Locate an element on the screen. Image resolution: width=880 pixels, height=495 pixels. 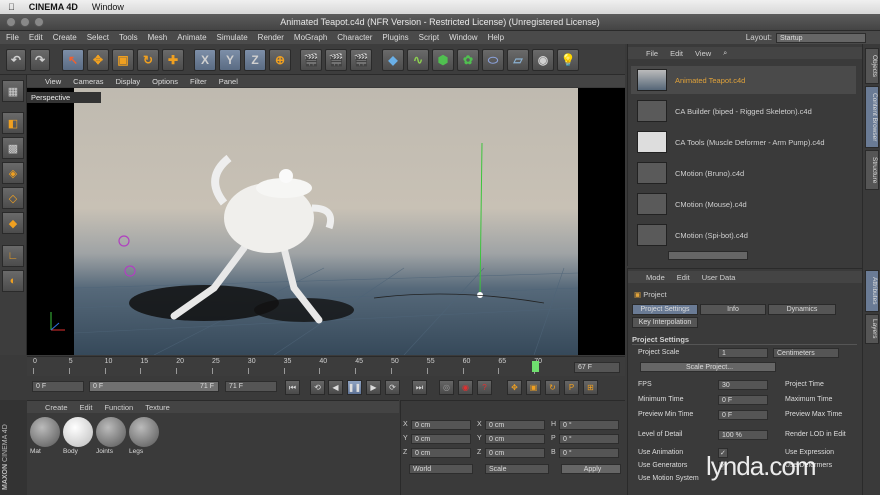
autokeying-icon: ◉ is located at coordinates (465, 387).